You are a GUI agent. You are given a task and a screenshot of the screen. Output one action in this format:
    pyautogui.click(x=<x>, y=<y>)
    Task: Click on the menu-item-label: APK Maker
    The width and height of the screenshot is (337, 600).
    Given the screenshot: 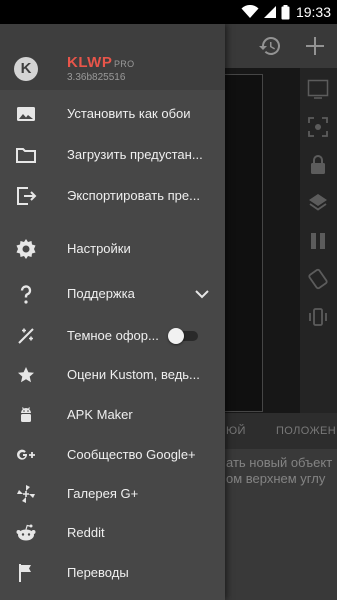 What is the action you would take?
    pyautogui.click(x=100, y=414)
    